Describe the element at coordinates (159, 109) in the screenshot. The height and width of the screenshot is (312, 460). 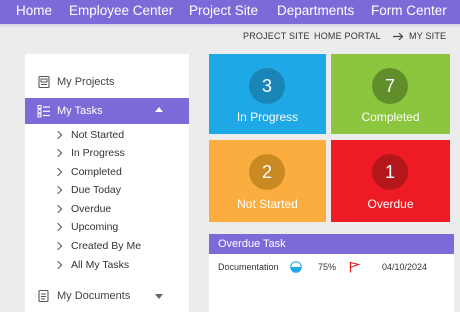
I see `caret-up-icon` at that location.